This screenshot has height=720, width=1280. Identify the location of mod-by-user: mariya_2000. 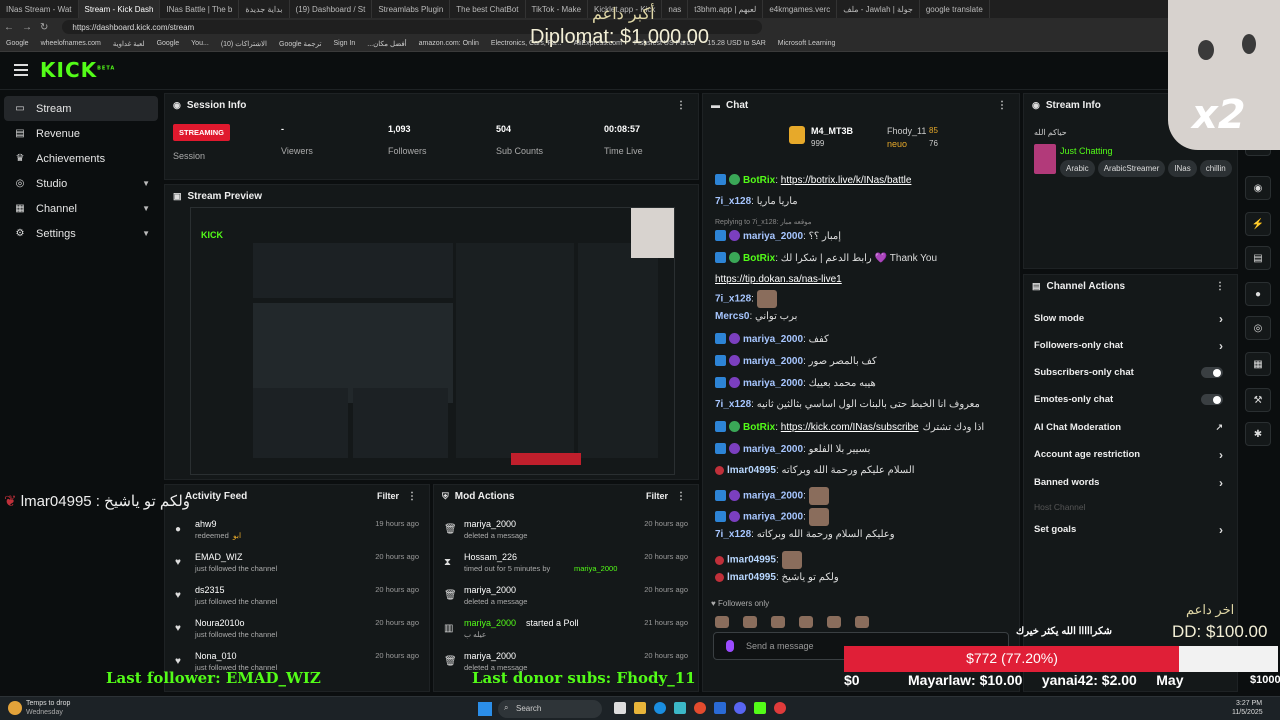
(595, 568).